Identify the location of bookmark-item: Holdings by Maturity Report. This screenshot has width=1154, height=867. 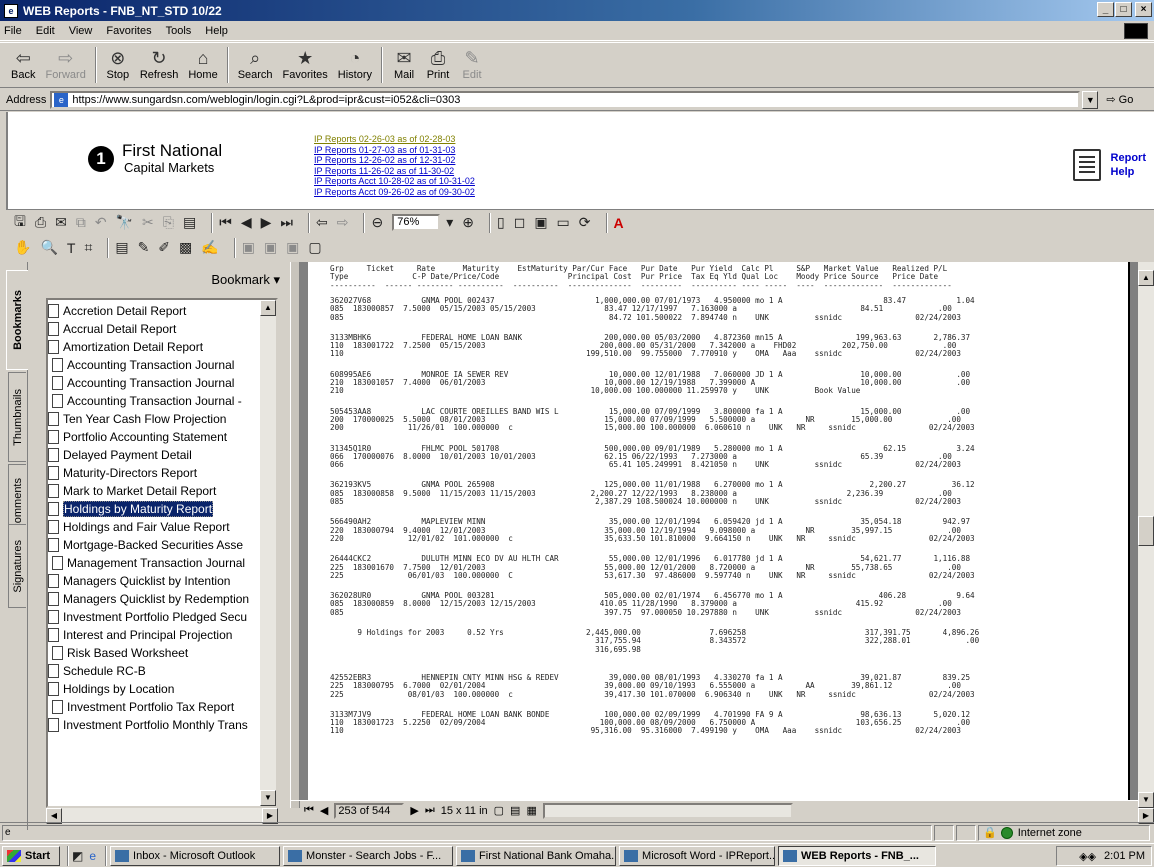
(131, 509).